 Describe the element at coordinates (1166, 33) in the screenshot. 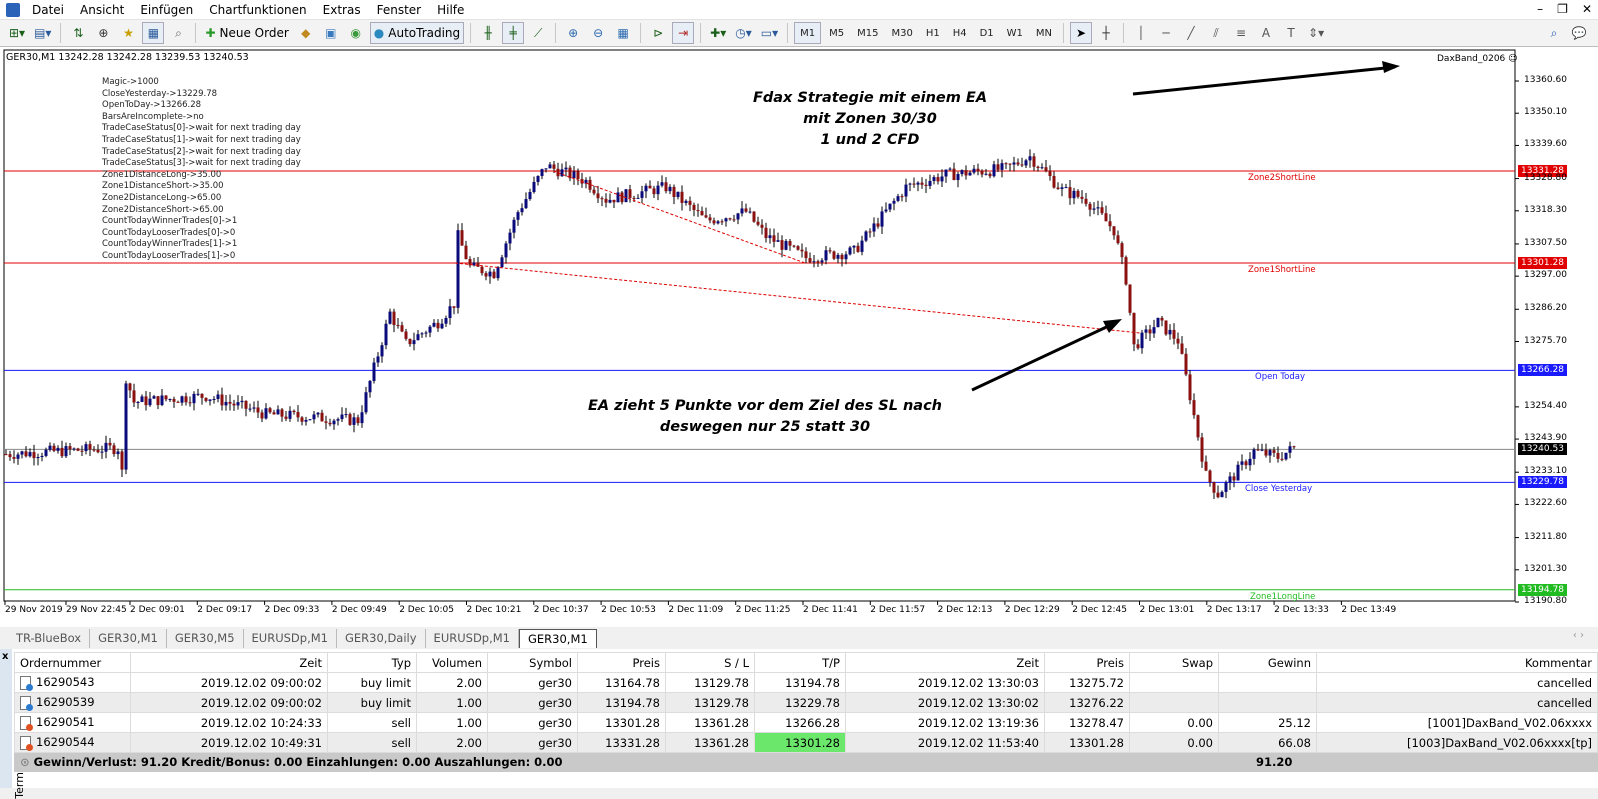

I see `horizontal-line-icon: ─` at that location.